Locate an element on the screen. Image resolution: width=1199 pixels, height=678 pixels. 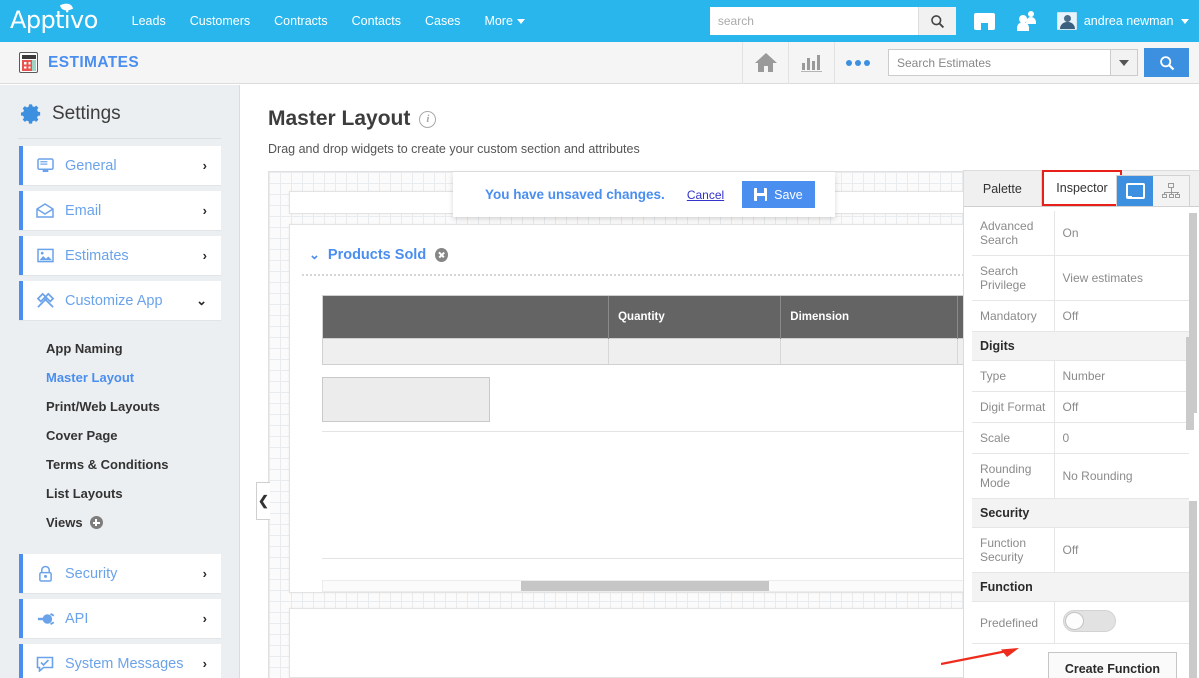
apptivo-logo: Apptivo is located at coordinates (54, 17).